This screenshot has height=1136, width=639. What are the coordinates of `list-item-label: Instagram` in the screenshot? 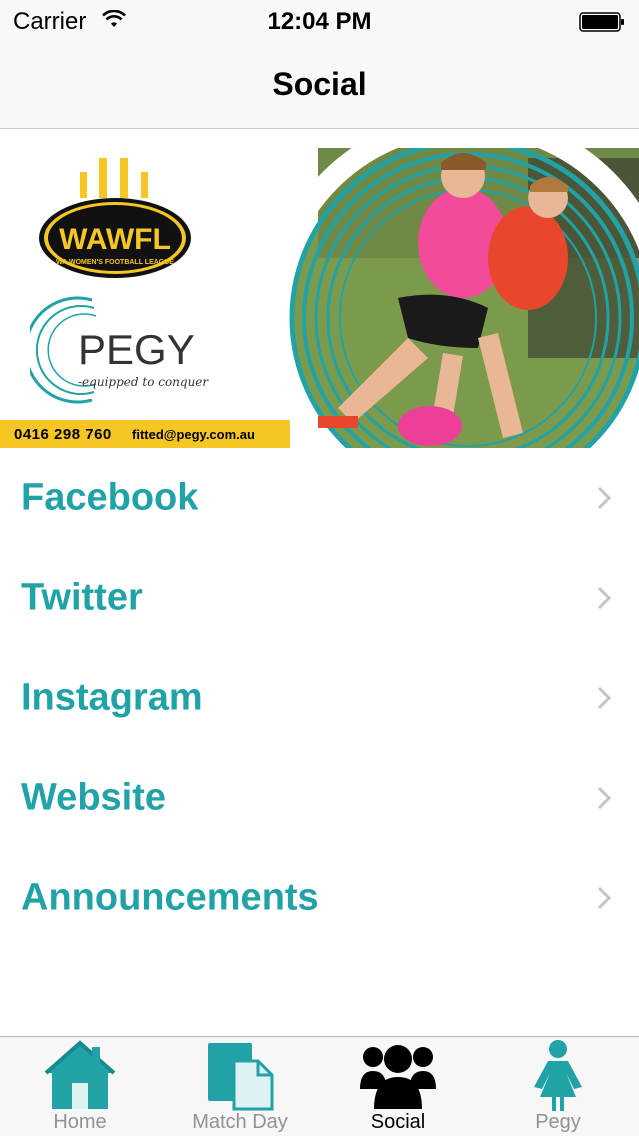 It's located at (112, 697).